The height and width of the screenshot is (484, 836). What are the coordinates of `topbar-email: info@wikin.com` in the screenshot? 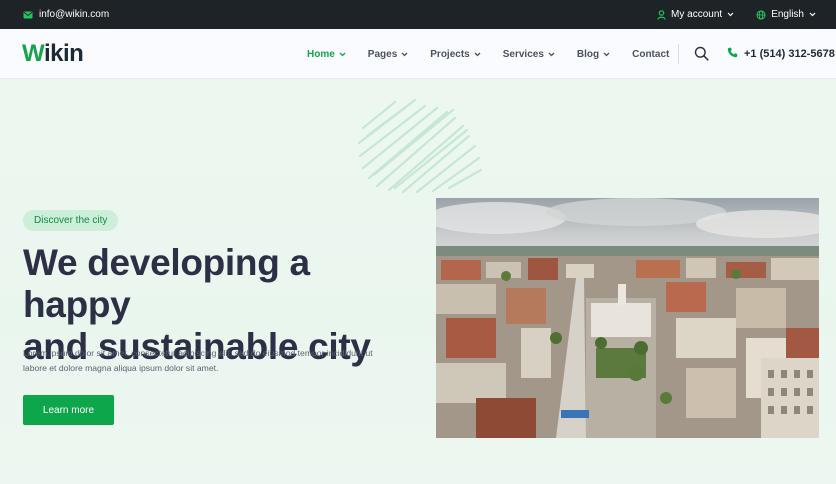 It's located at (66, 14).